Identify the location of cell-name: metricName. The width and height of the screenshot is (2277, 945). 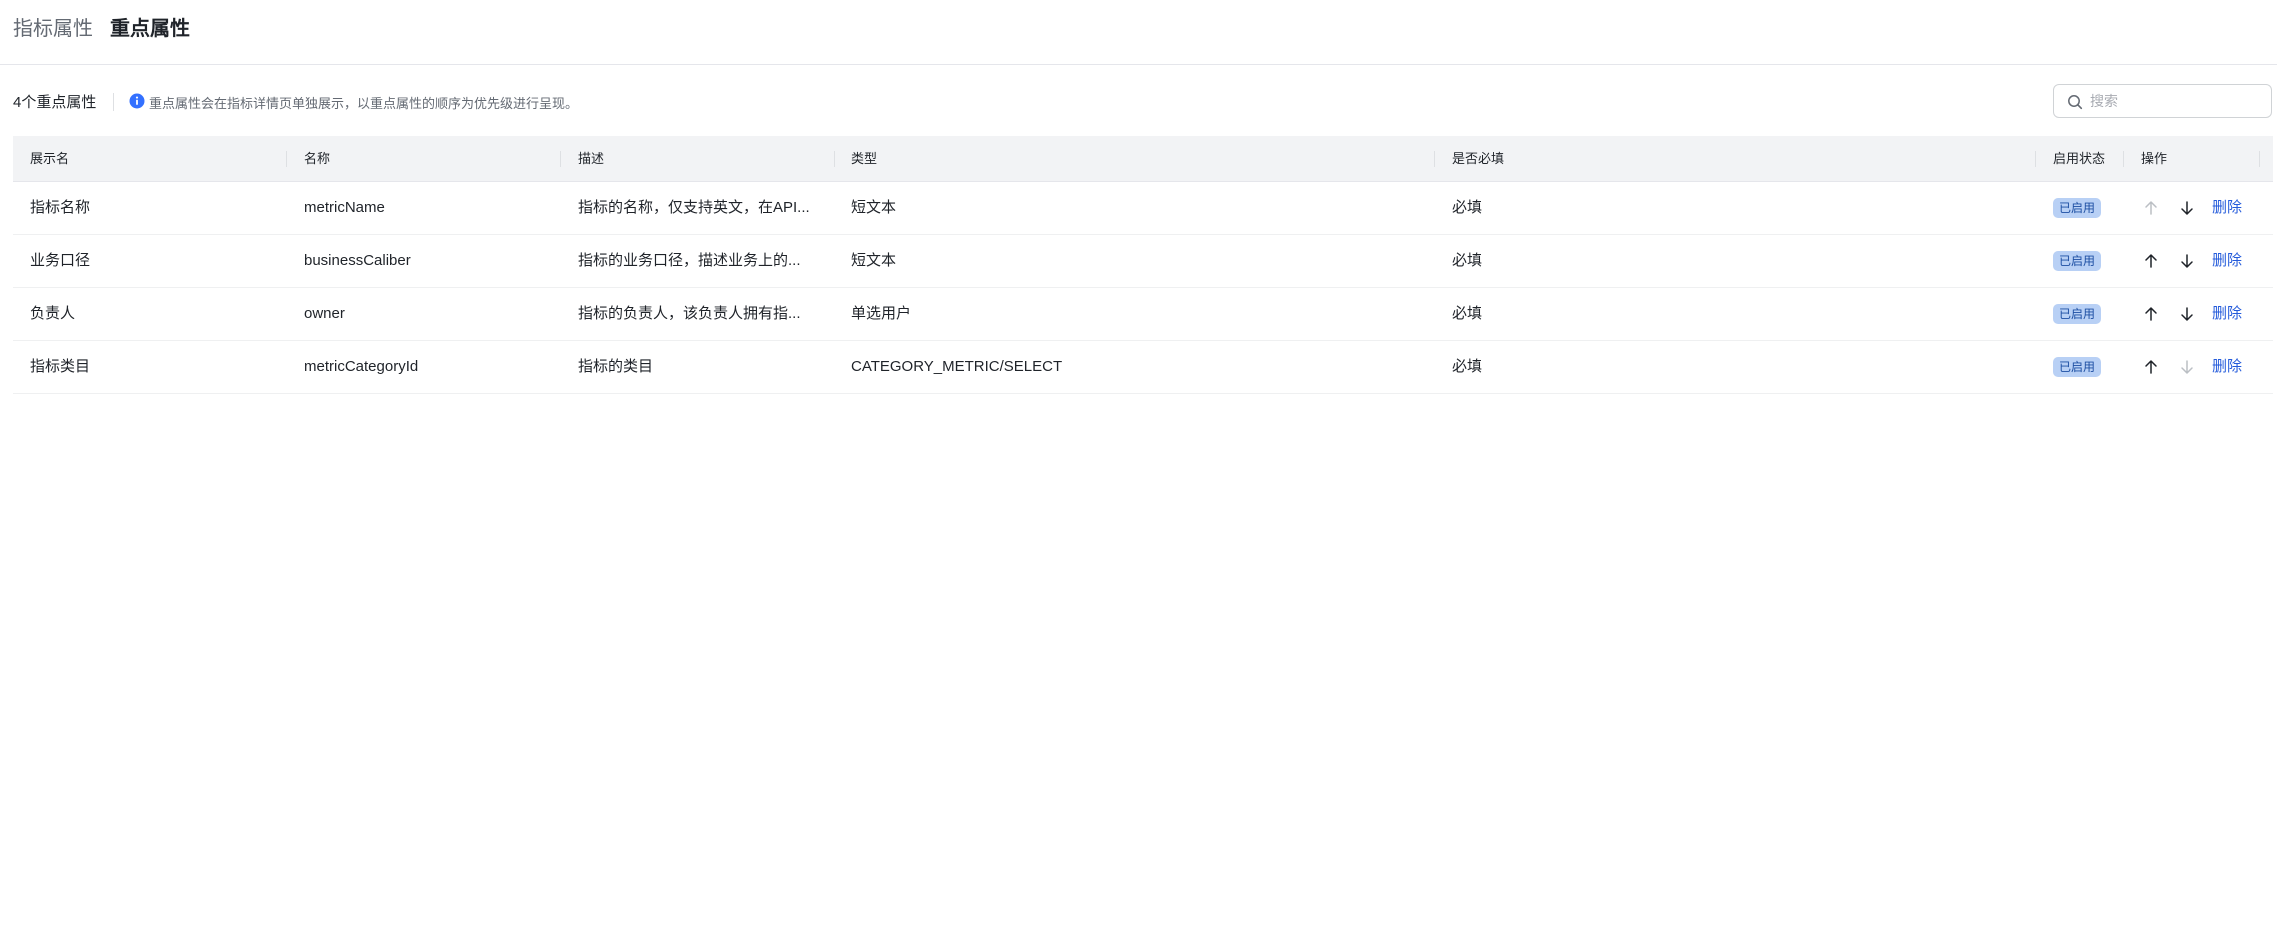
(344, 207).